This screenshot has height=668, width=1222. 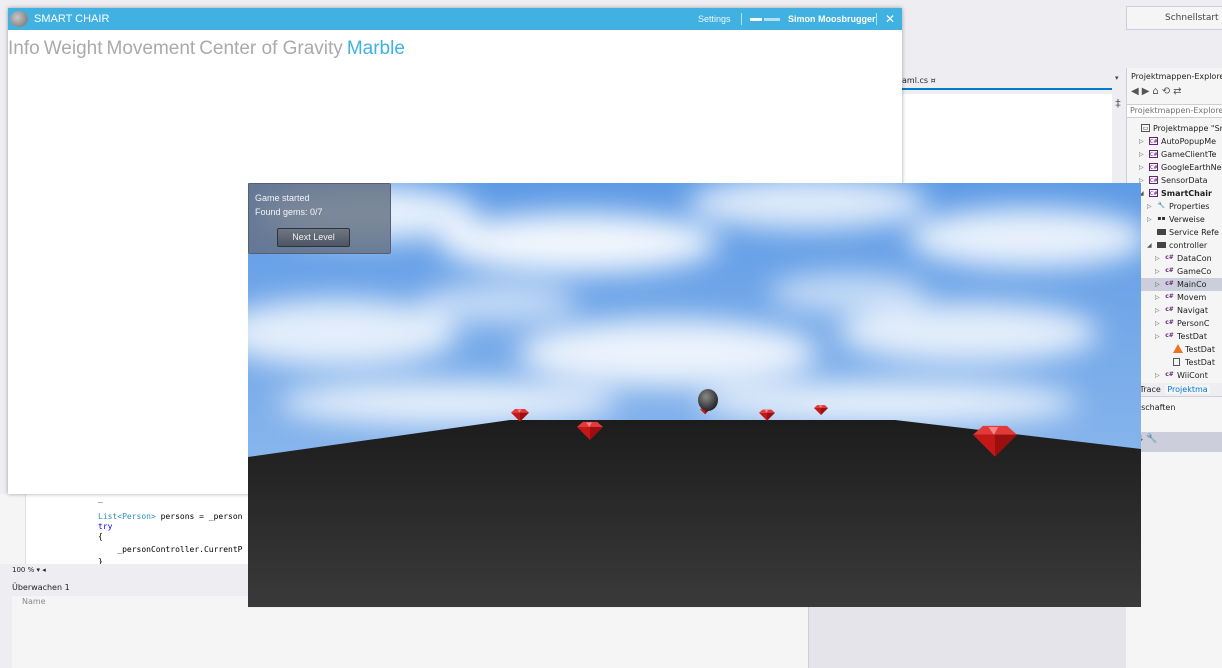 What do you see at coordinates (100, 560) in the screenshot?
I see `code-line: }` at bounding box center [100, 560].